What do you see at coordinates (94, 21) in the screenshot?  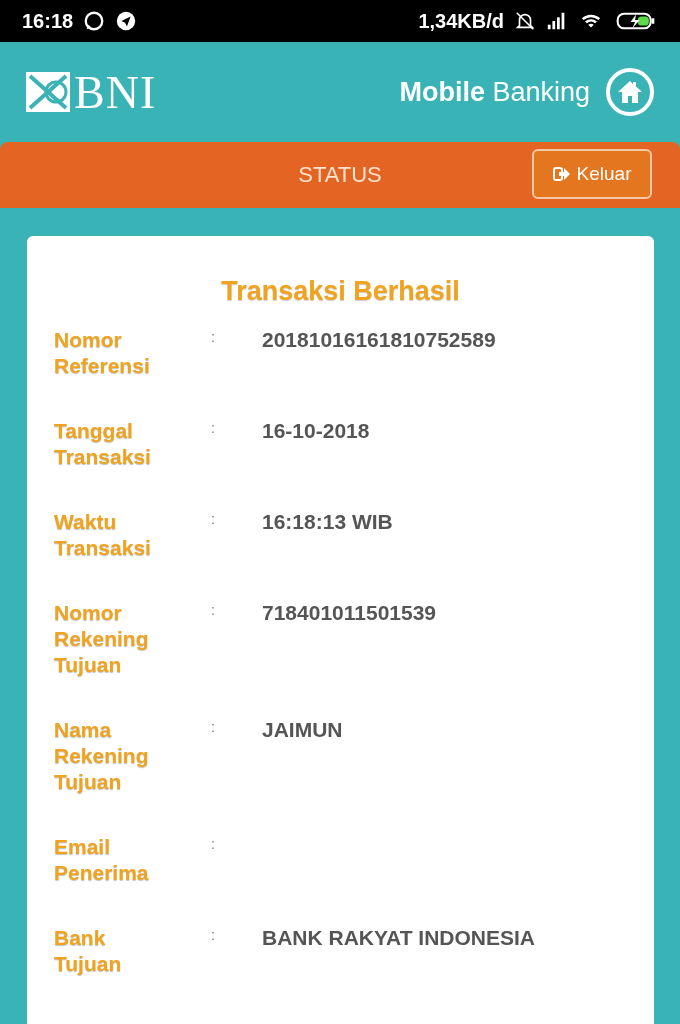 I see `chat-bubble-icon` at bounding box center [94, 21].